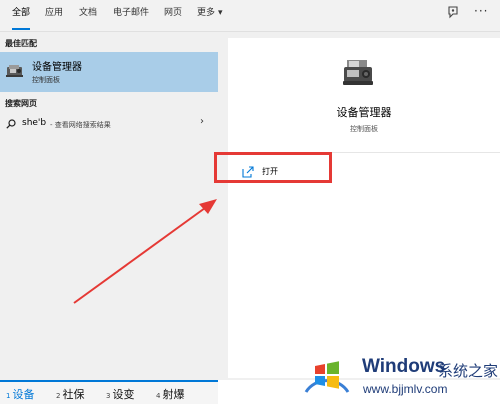 This screenshot has height=404, width=500. Describe the element at coordinates (481, 11) in the screenshot. I see `more-options-icon: ···` at that location.